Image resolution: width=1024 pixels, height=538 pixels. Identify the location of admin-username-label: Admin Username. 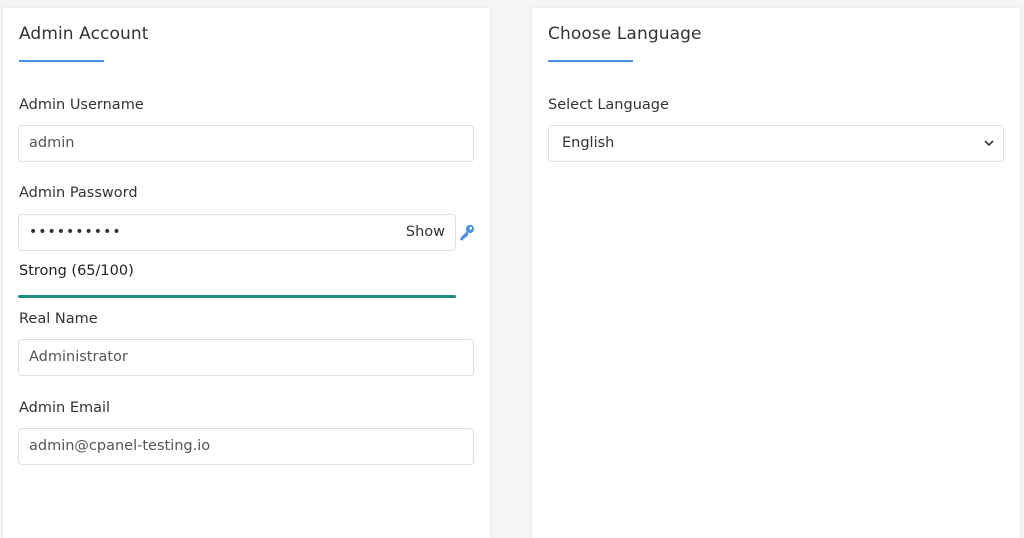
(81, 105).